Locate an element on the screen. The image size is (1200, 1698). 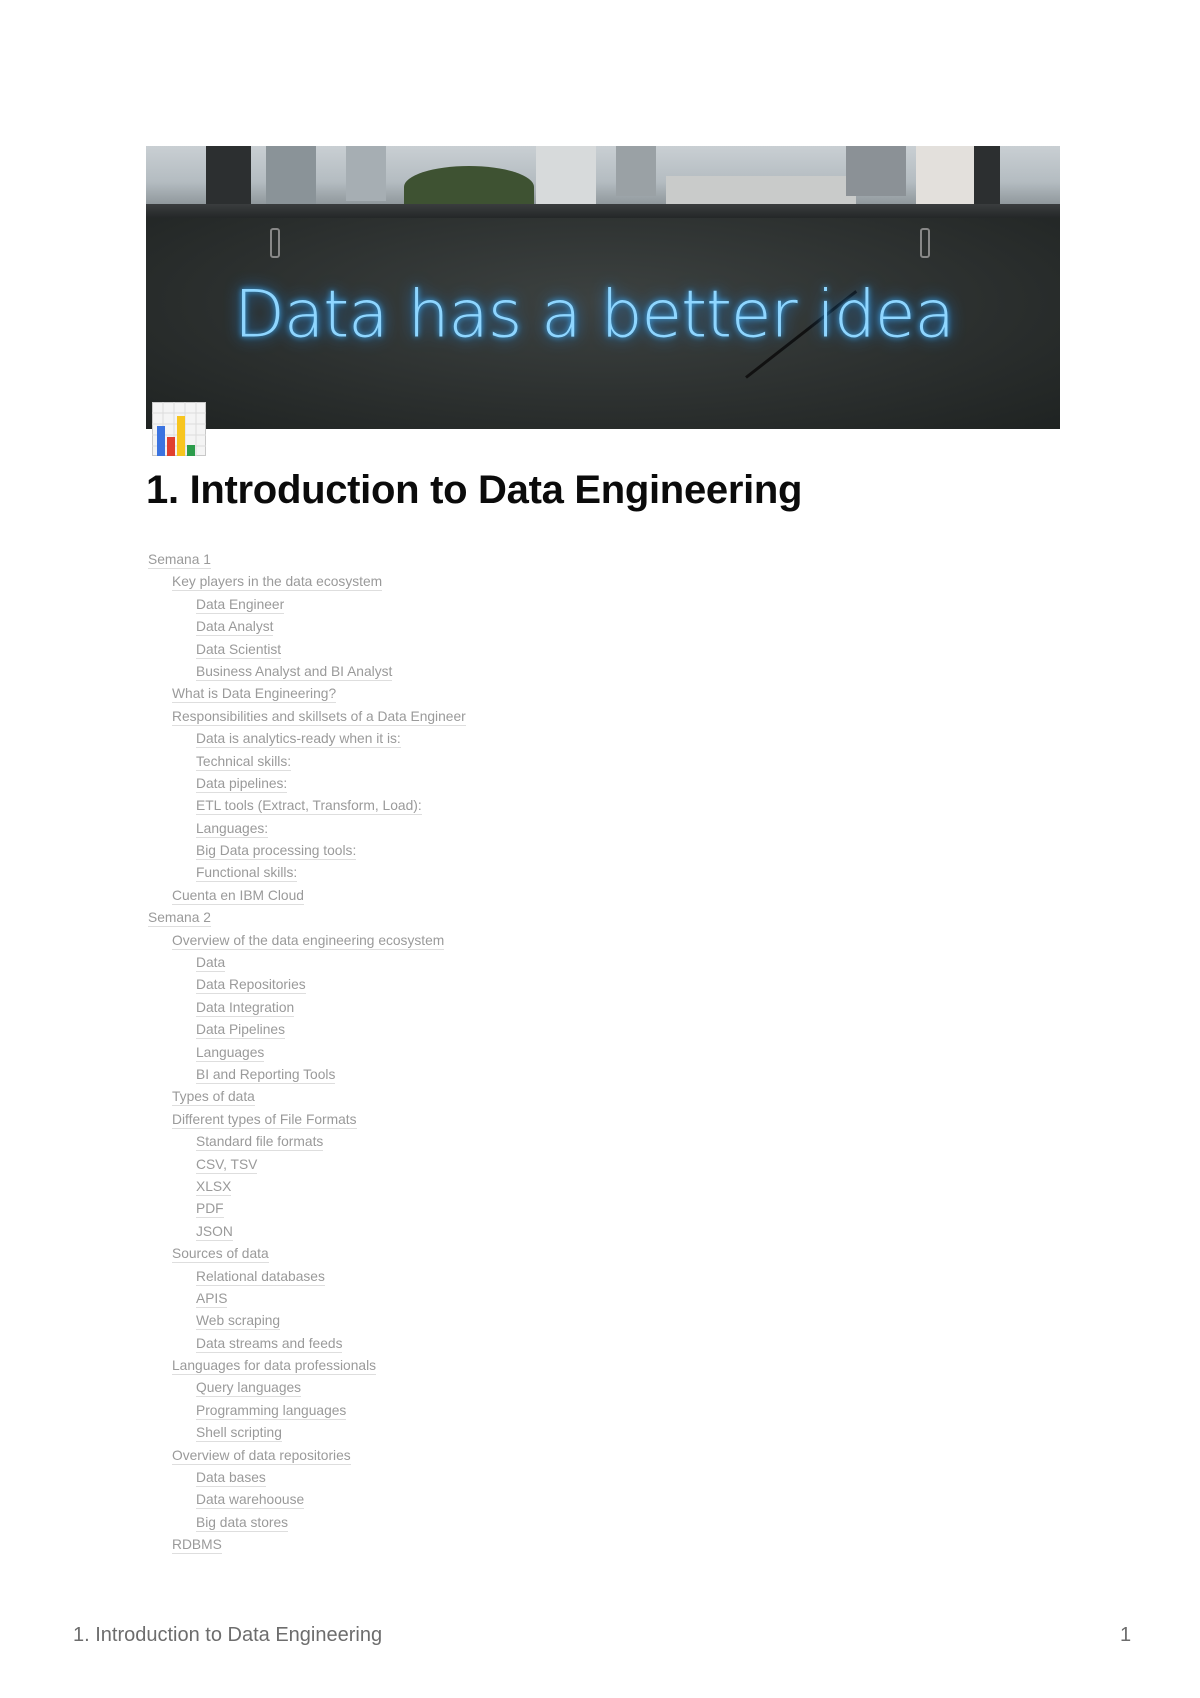
toc-link: JSON is located at coordinates (214, 1232).